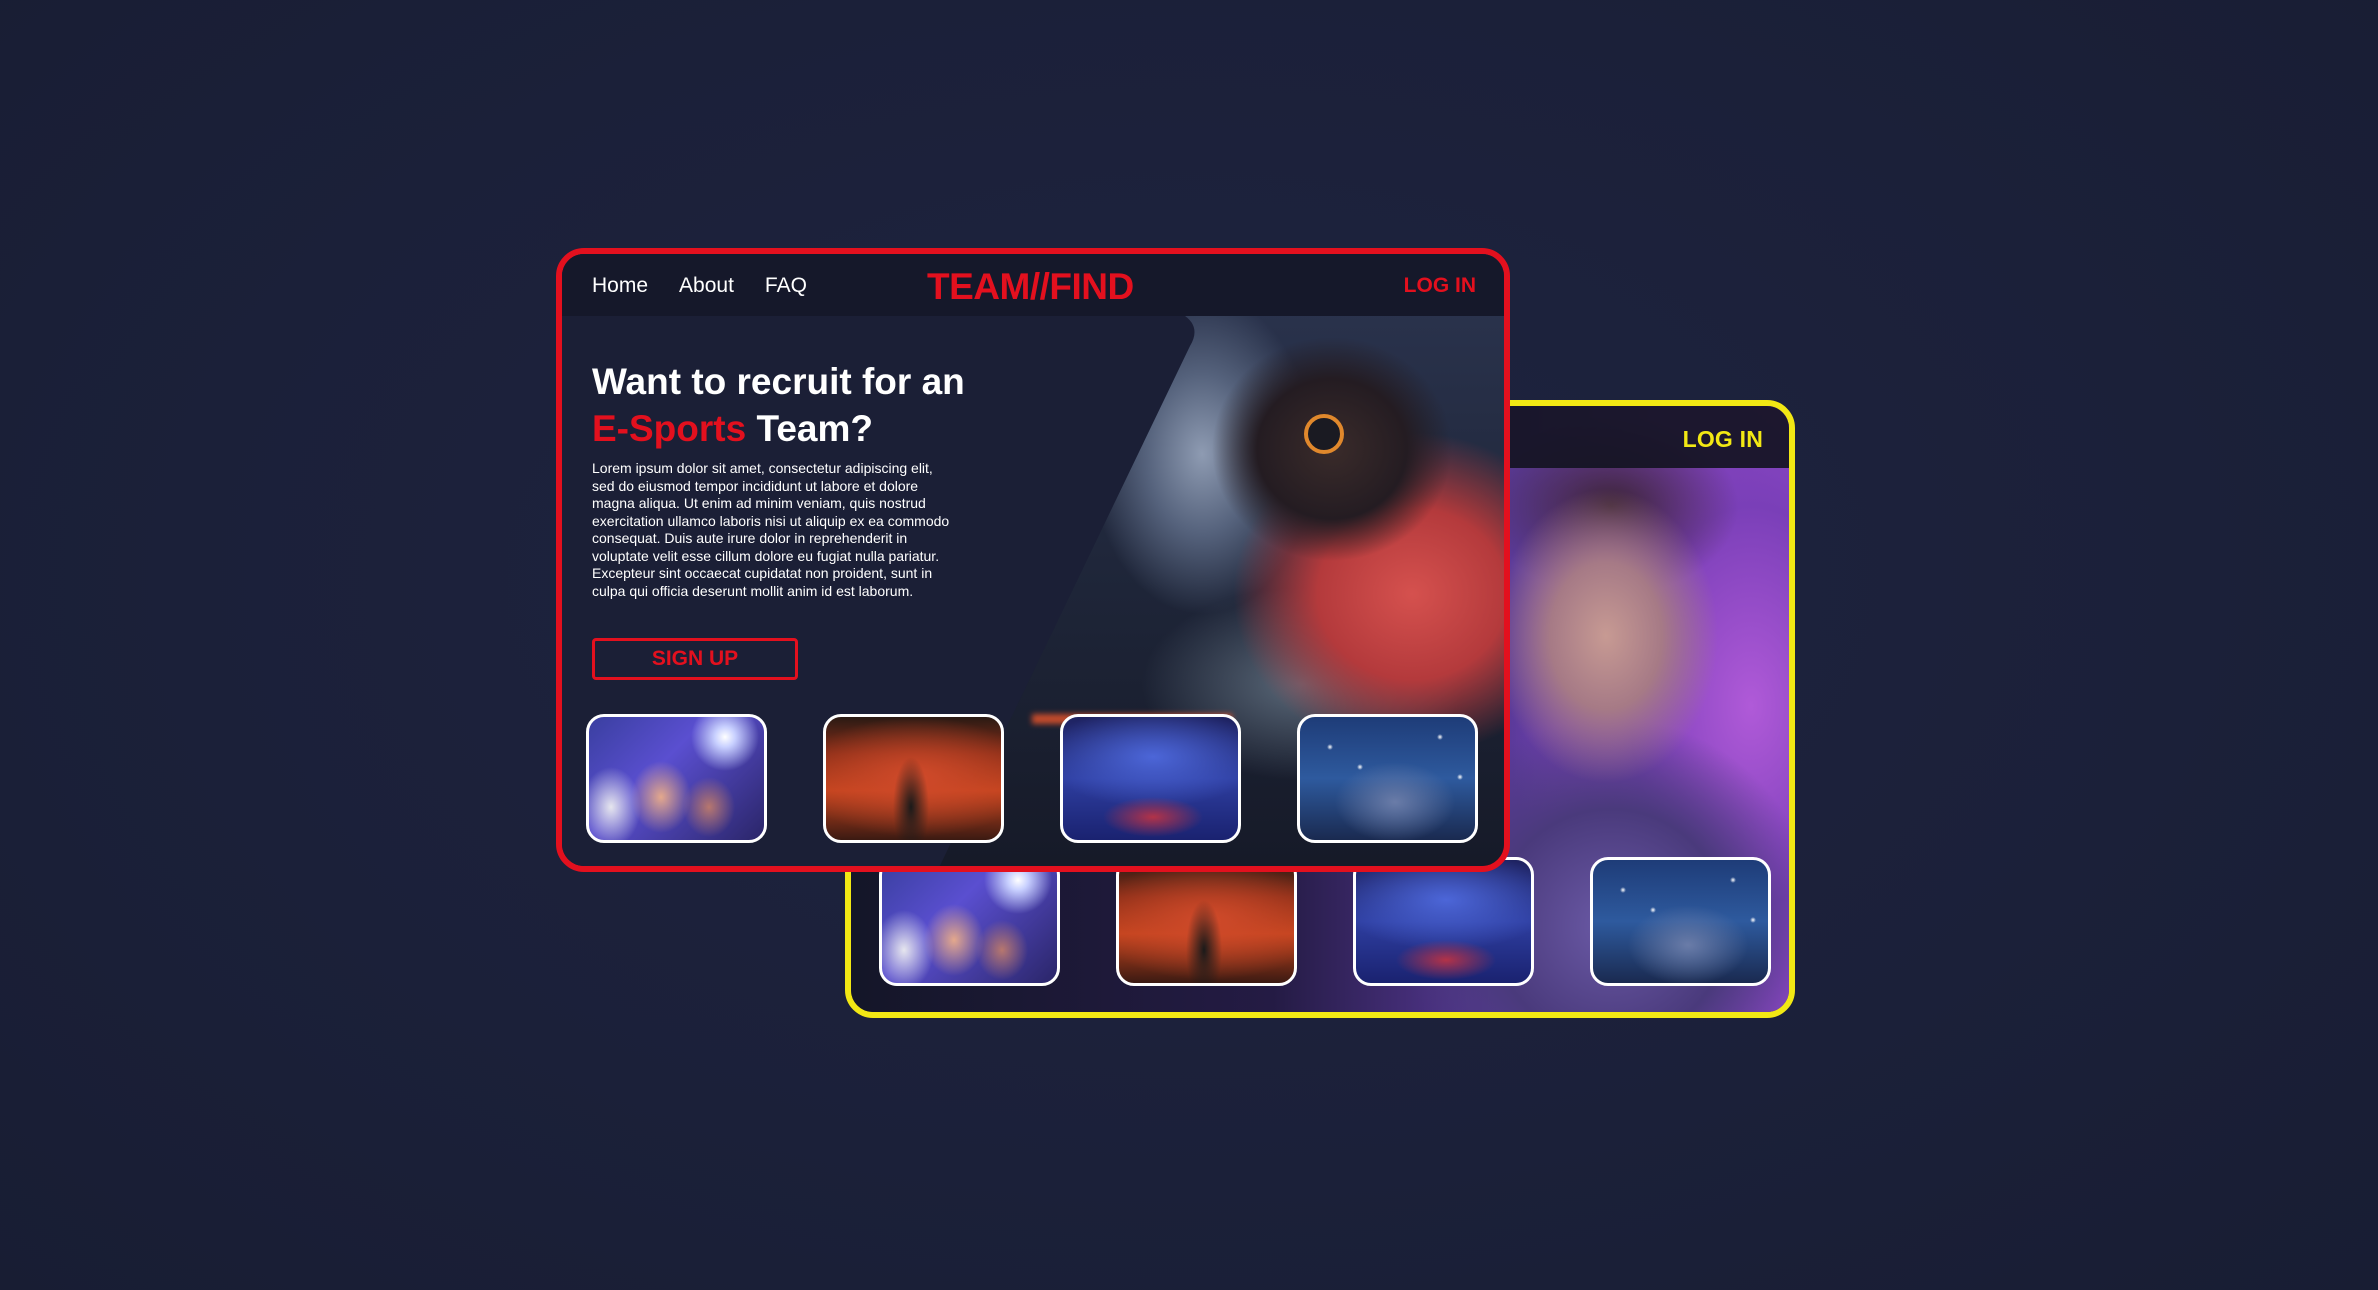  I want to click on headline-text-start: Want to recruit for an, so click(778, 381).